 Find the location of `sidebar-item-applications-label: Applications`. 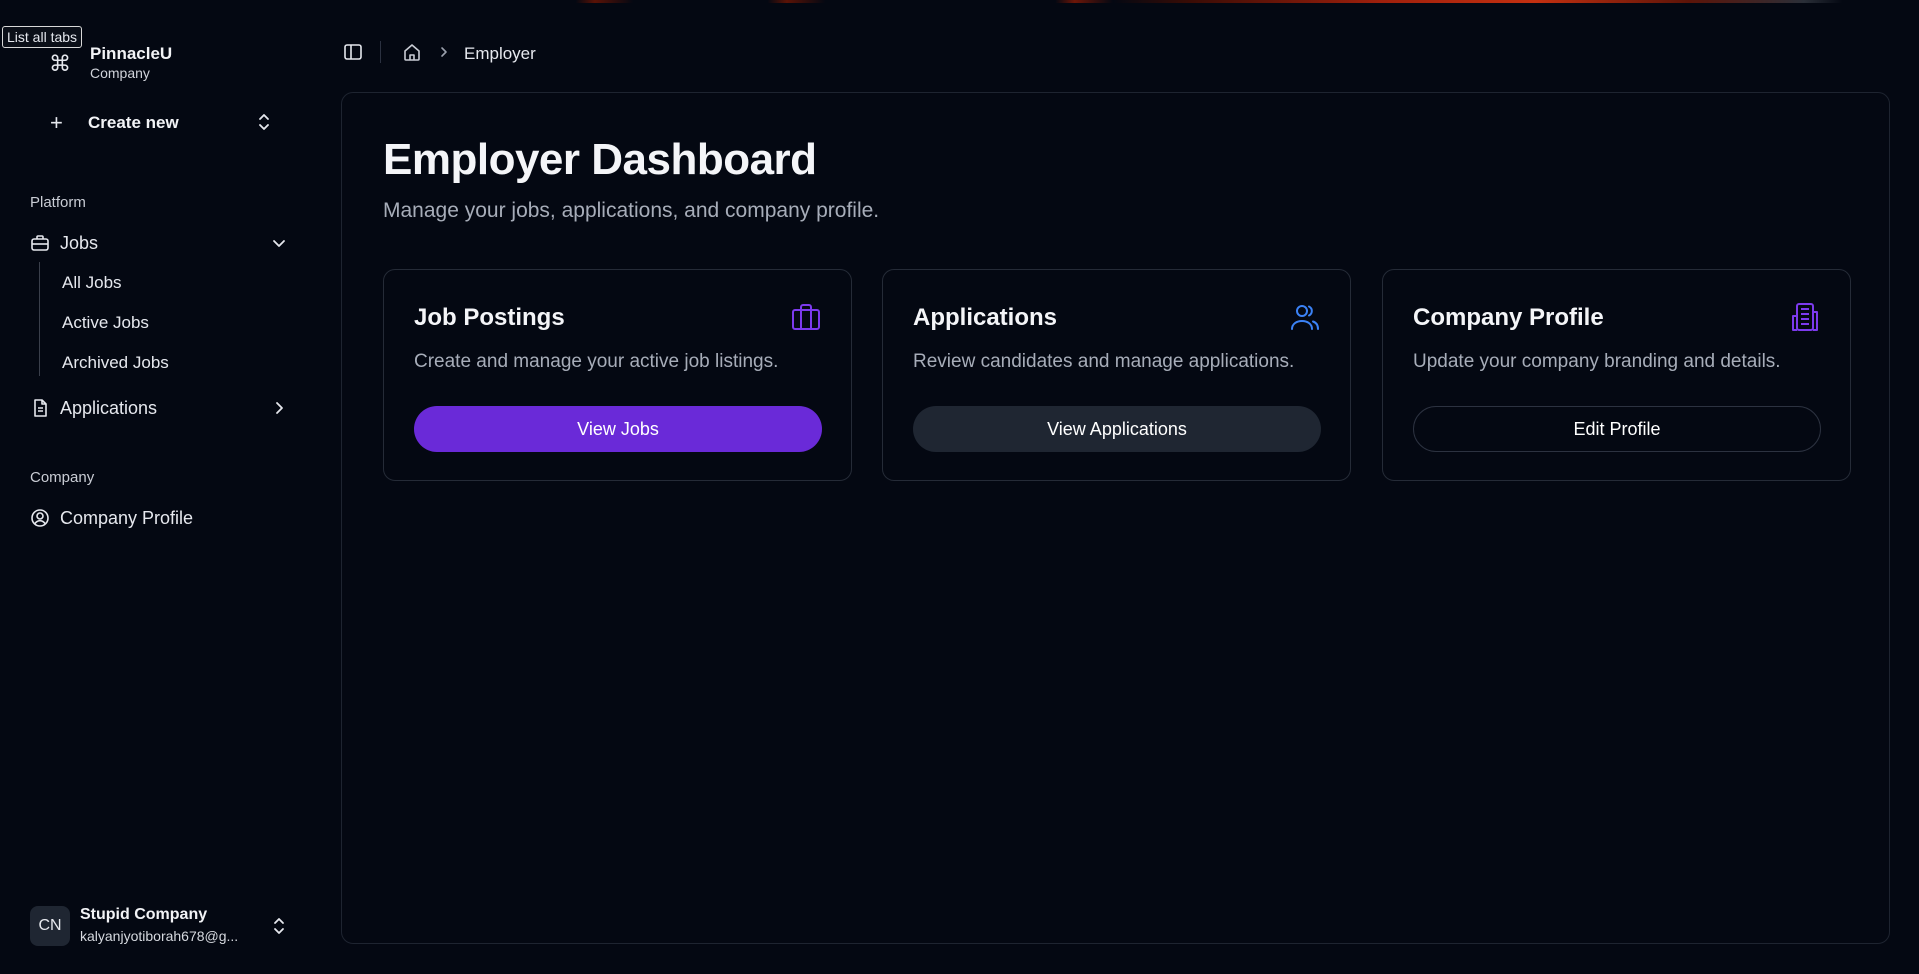

sidebar-item-applications-label: Applications is located at coordinates (109, 407).